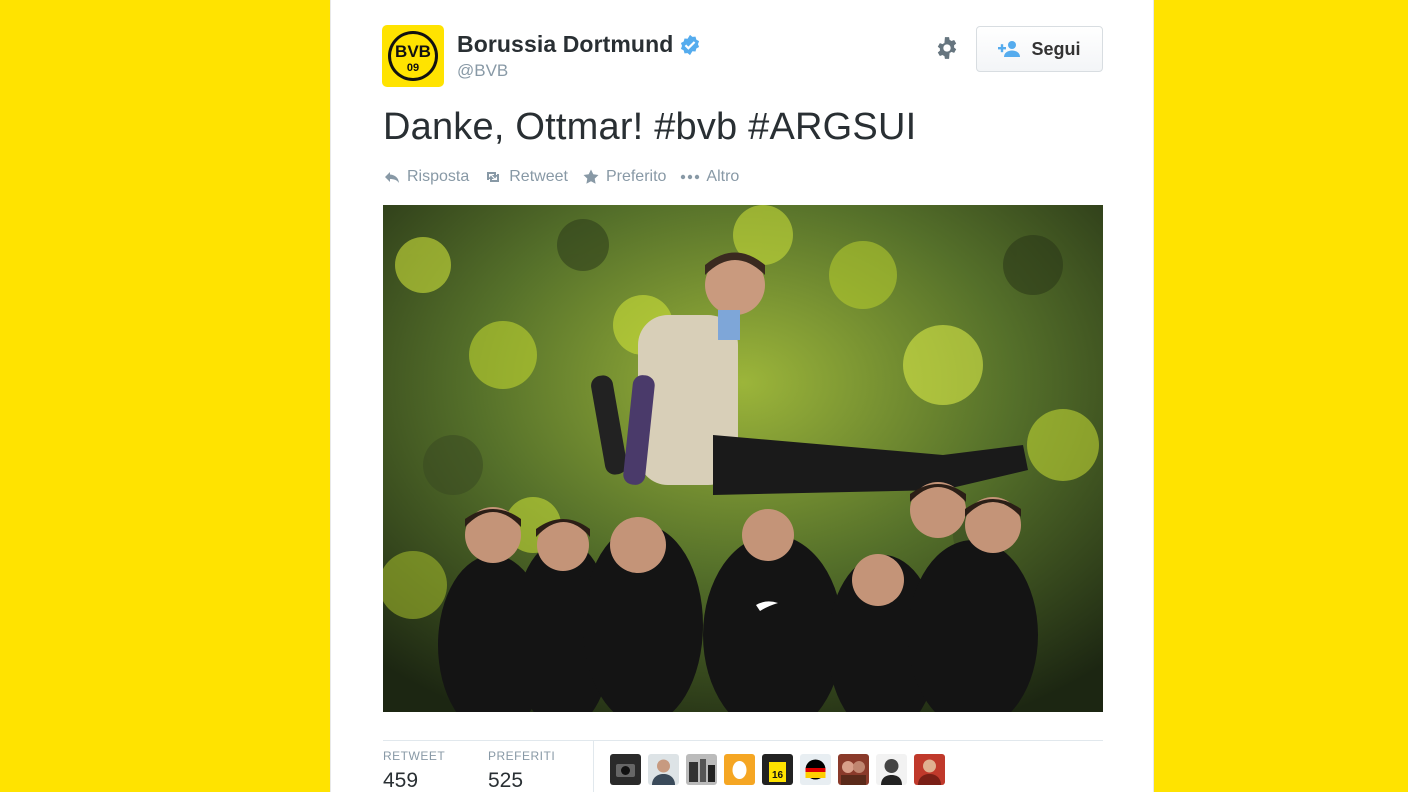 The height and width of the screenshot is (792, 1408). I want to click on favorite-count-label: PREFERITI, so click(522, 756).